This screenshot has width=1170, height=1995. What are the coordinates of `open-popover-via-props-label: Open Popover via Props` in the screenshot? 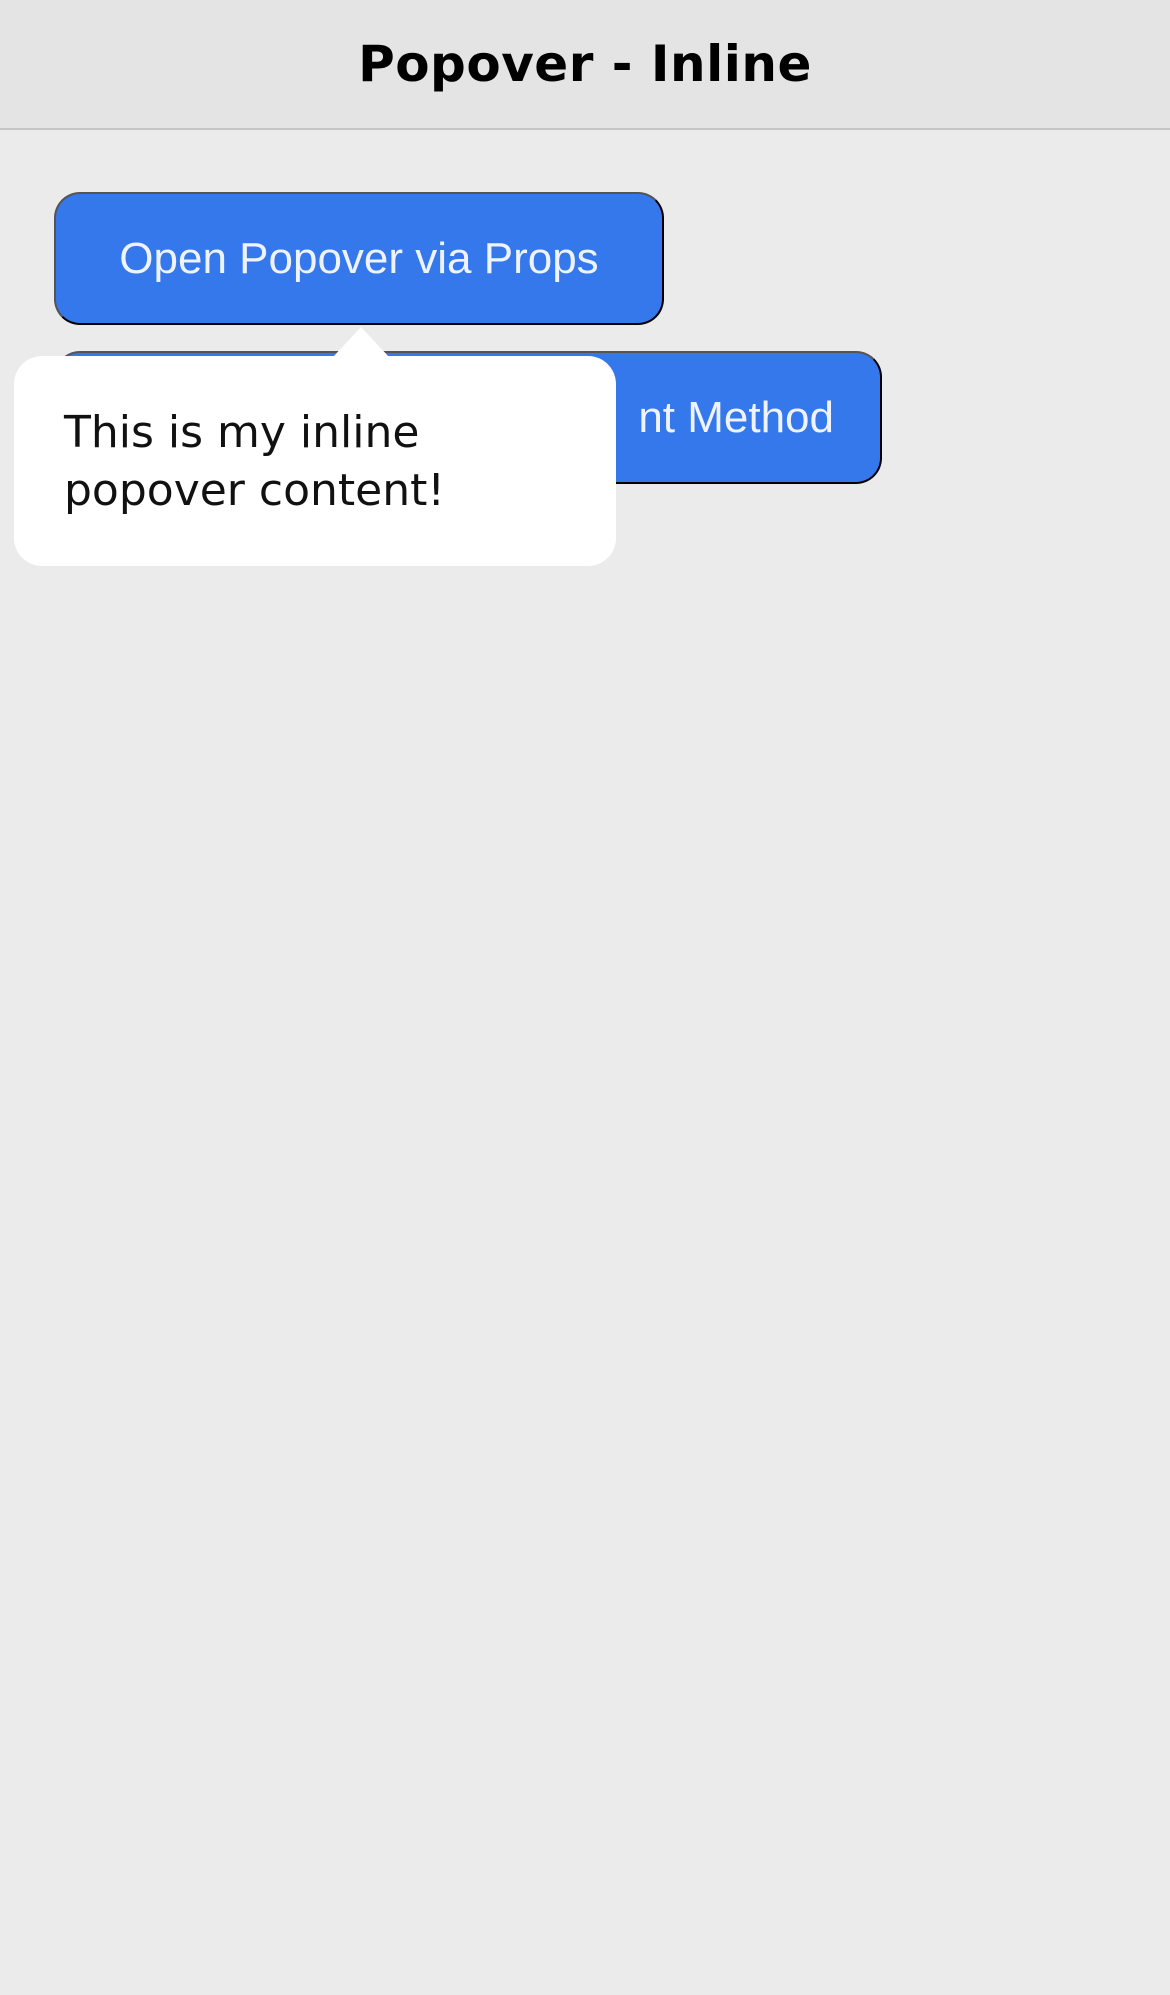 It's located at (359, 258).